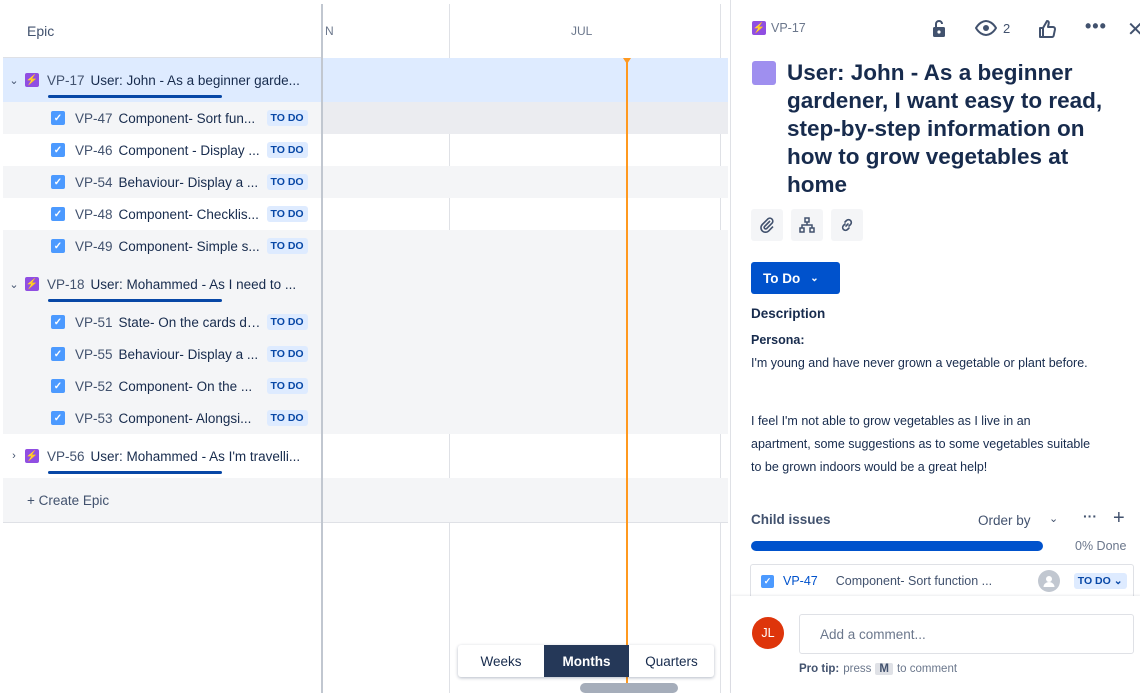 This screenshot has height=693, width=1140. Describe the element at coordinates (629, 688) in the screenshot. I see `horizontal-scrollbar` at that location.